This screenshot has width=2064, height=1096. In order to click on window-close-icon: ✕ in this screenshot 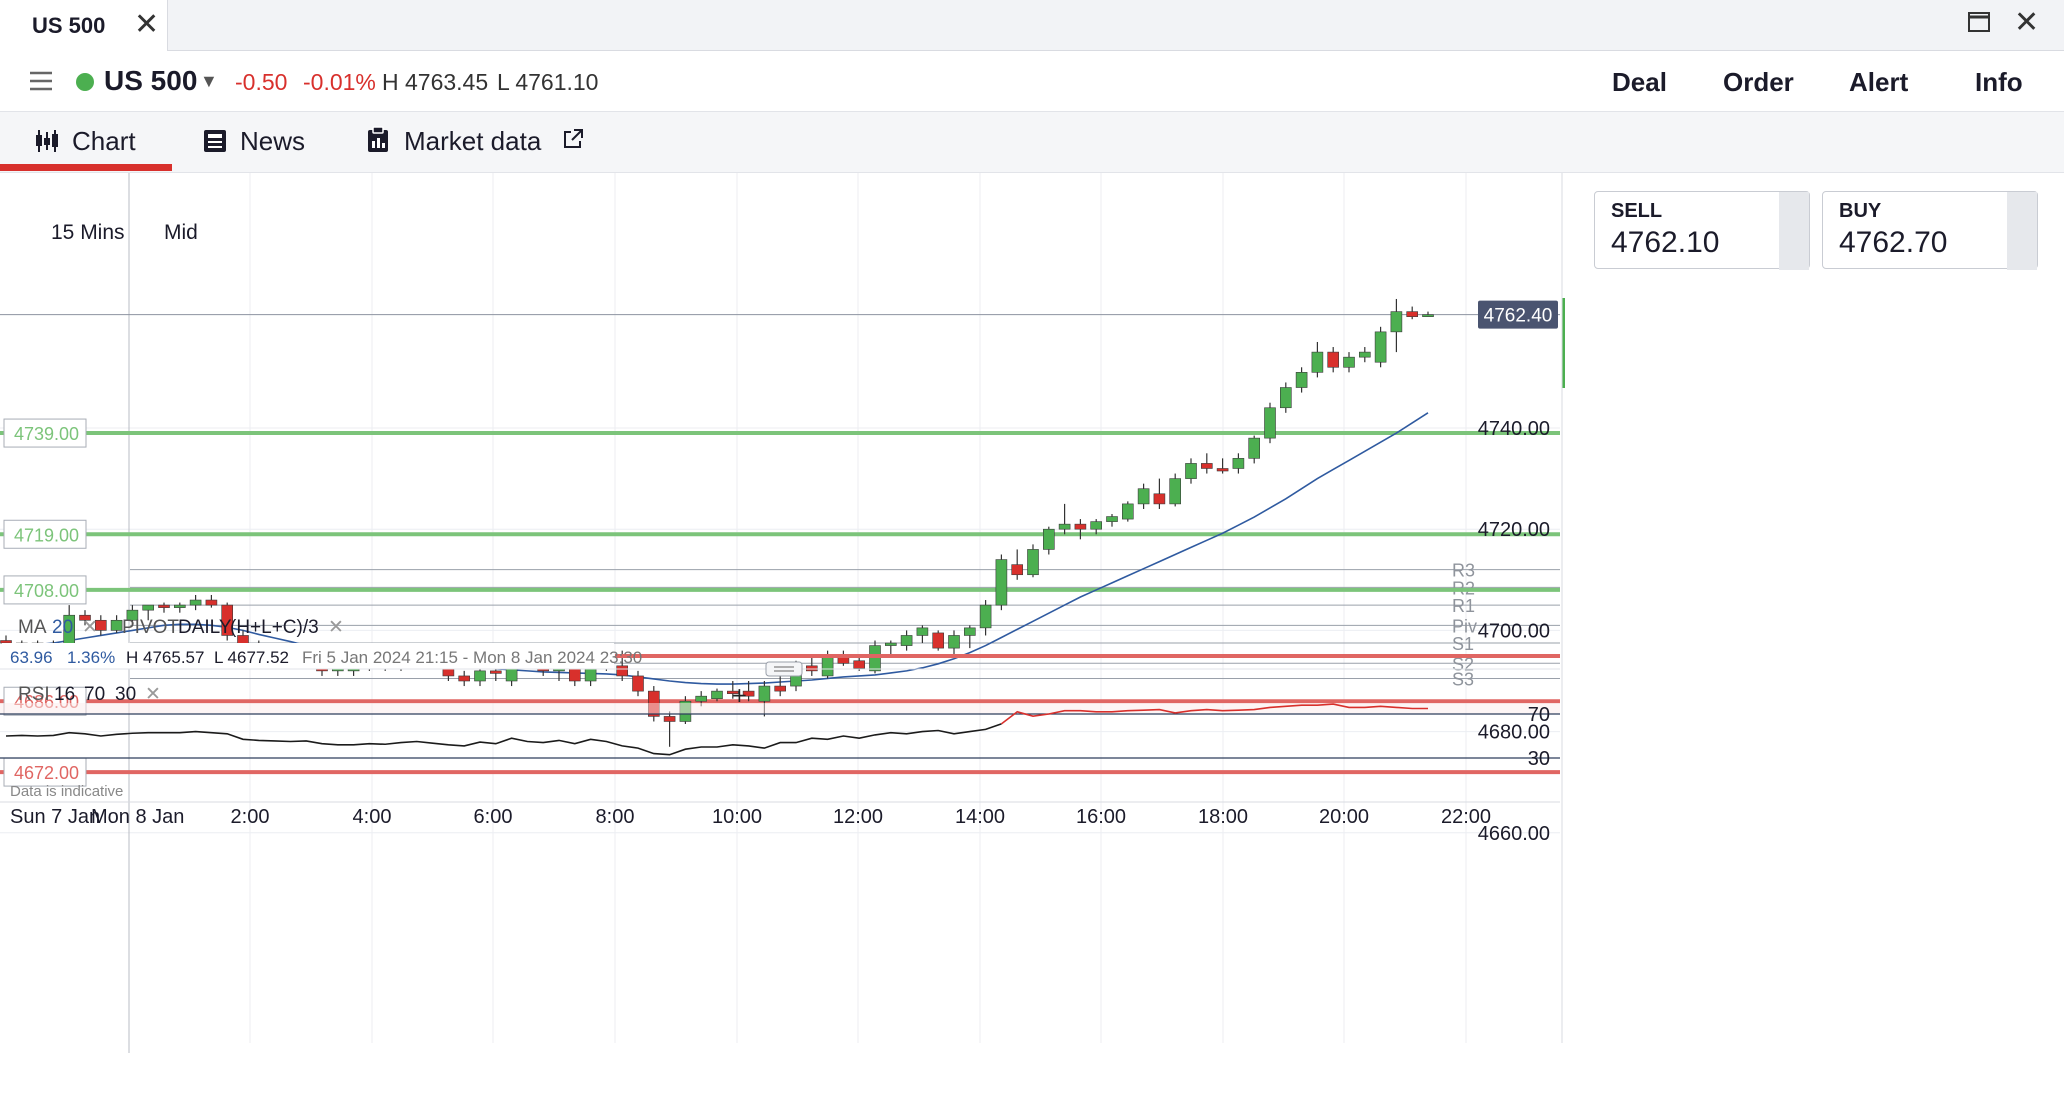, I will do `click(2026, 23)`.